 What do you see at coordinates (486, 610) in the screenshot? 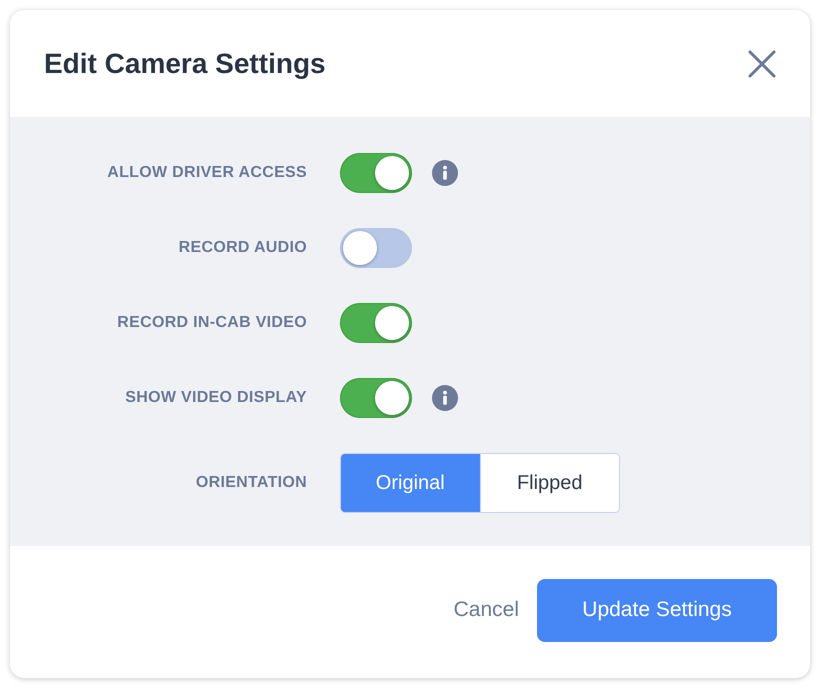
I see `cancel-button: Cancel` at bounding box center [486, 610].